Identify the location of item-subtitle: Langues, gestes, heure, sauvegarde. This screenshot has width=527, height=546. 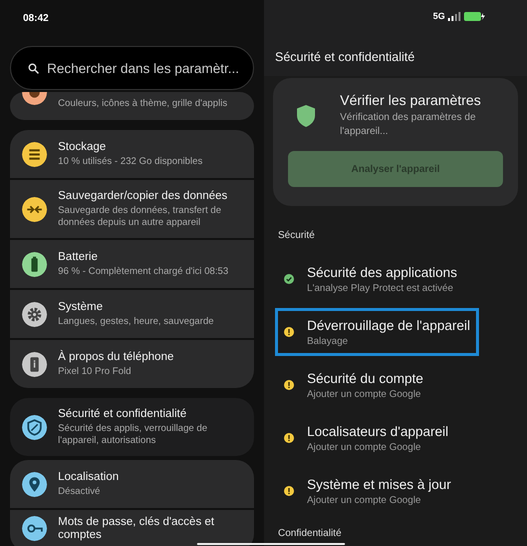
(136, 322).